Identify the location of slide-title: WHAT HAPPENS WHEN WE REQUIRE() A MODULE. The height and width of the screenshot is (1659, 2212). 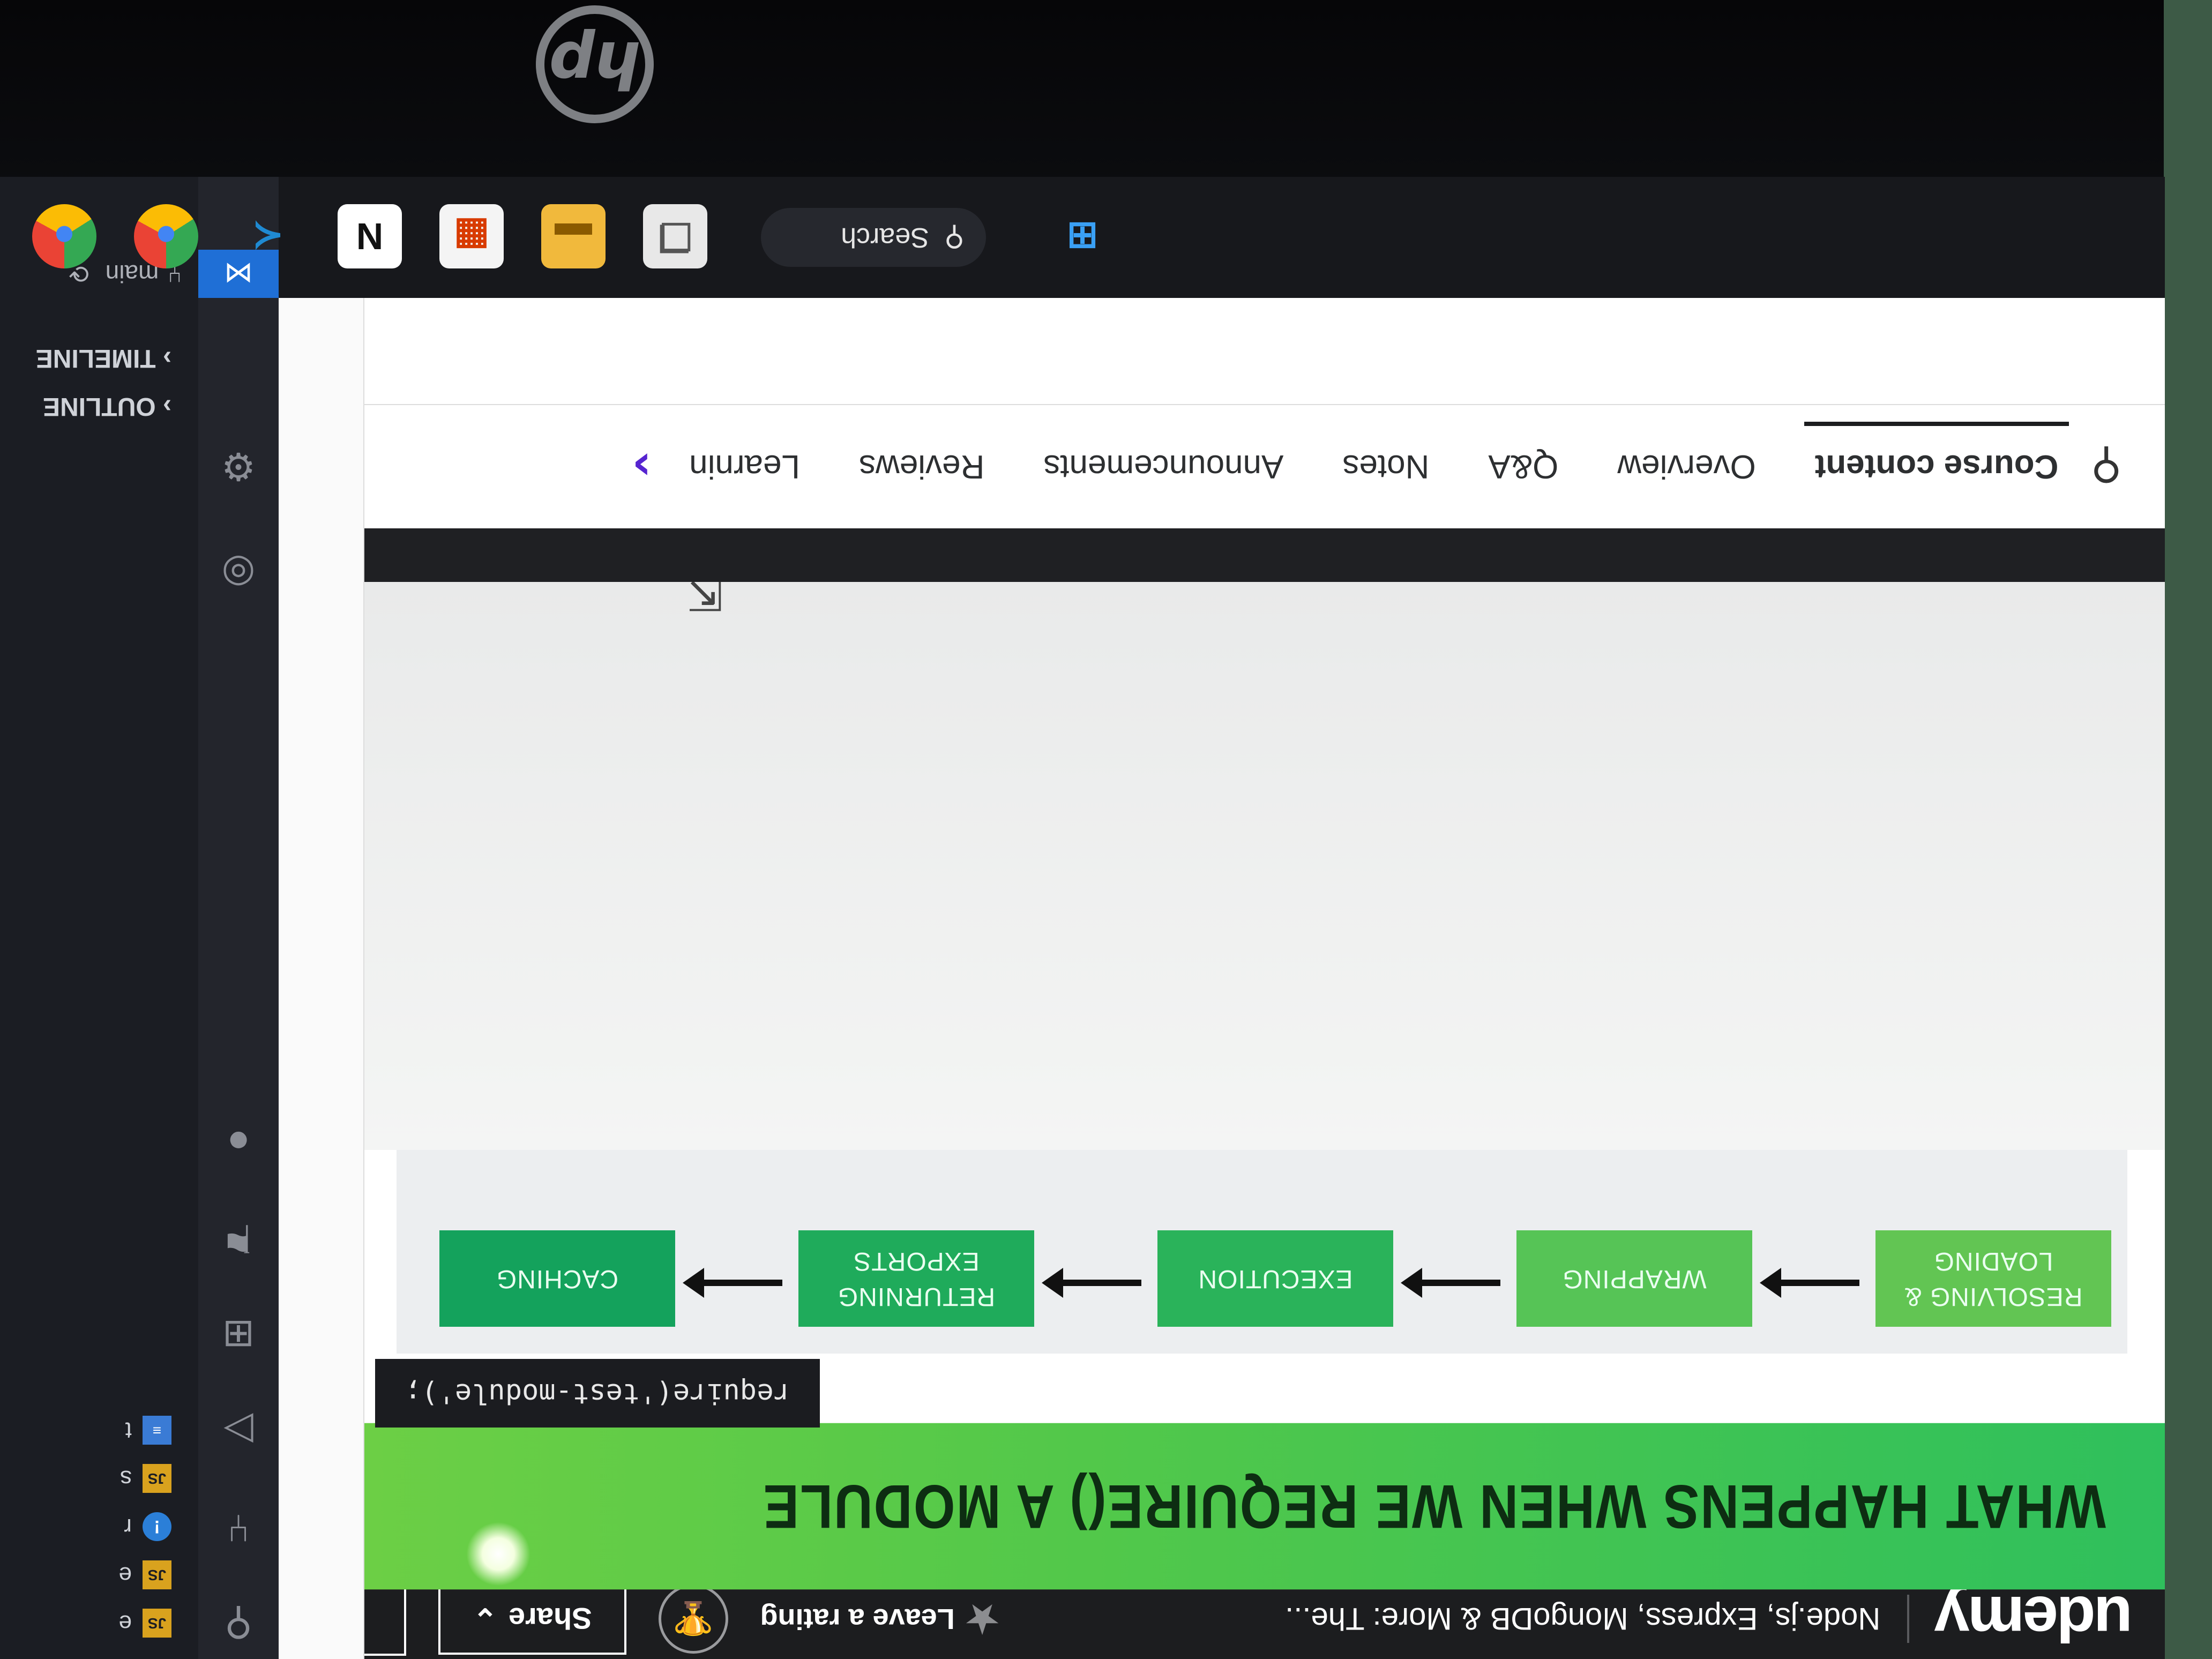
(1264, 1506).